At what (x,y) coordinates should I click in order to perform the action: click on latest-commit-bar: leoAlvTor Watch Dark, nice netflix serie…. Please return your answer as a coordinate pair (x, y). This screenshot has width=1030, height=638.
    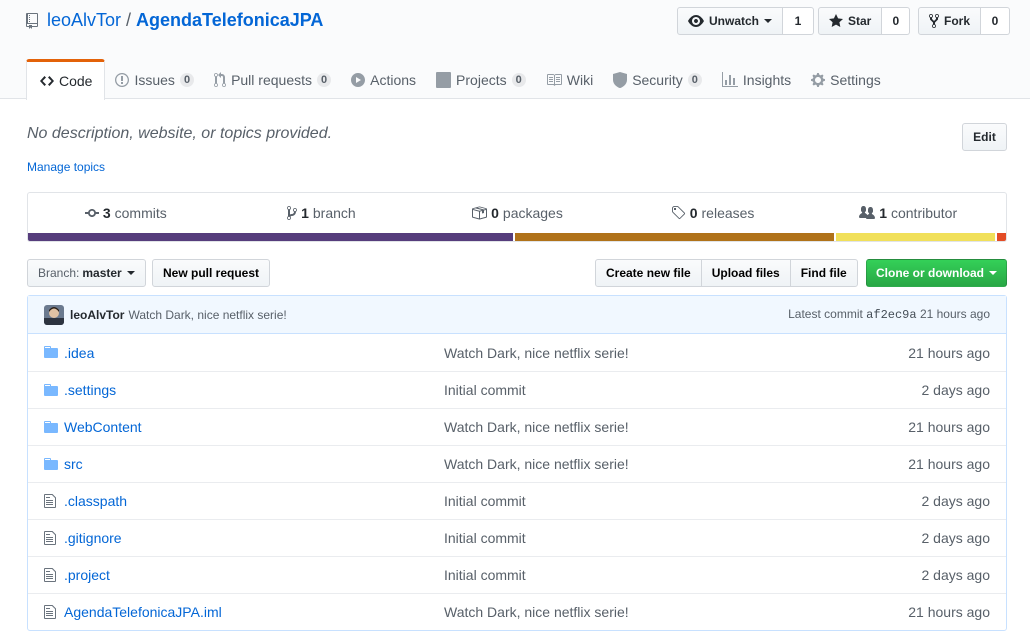
    Looking at the image, I should click on (517, 315).